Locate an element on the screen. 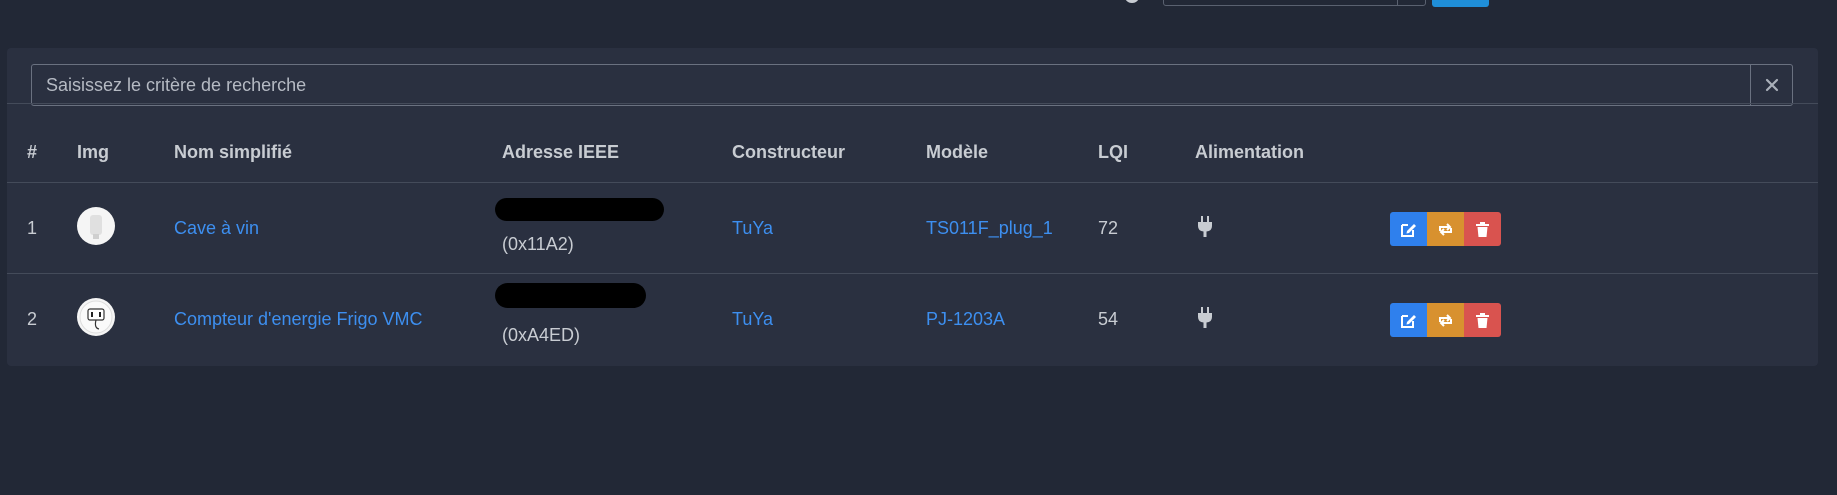 This screenshot has height=495, width=1837. header-model: Modèle is located at coordinates (957, 152).